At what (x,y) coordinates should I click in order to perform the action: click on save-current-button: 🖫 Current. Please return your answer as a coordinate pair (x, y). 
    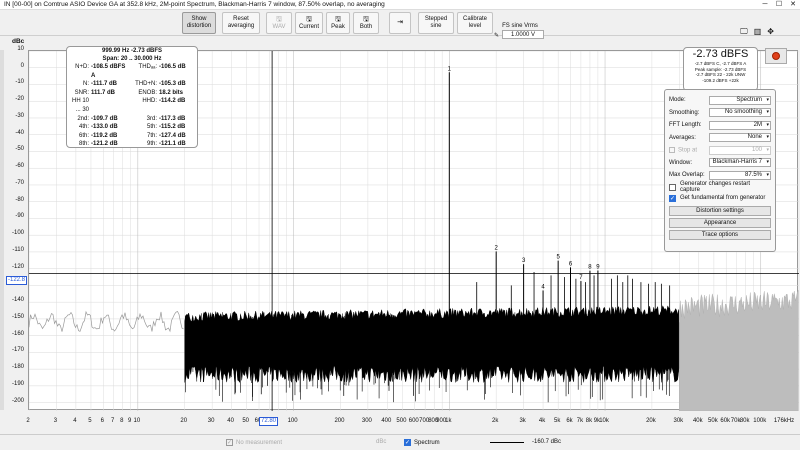
    Looking at the image, I should click on (309, 23).